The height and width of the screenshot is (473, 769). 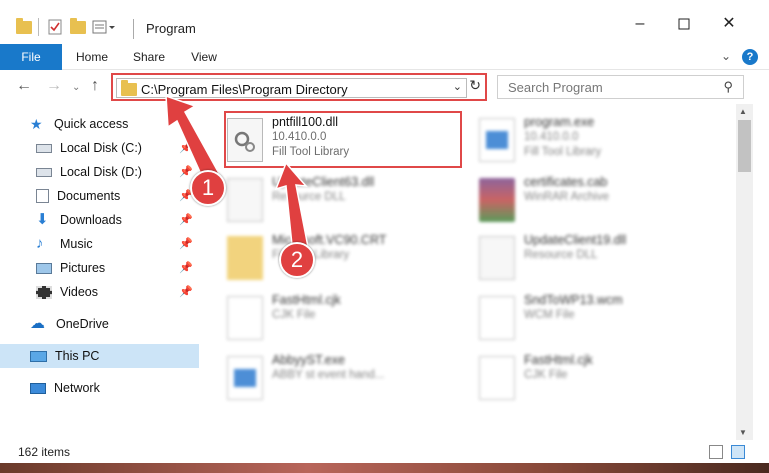 What do you see at coordinates (95, 86) in the screenshot?
I see `up-icon: ↑` at bounding box center [95, 86].